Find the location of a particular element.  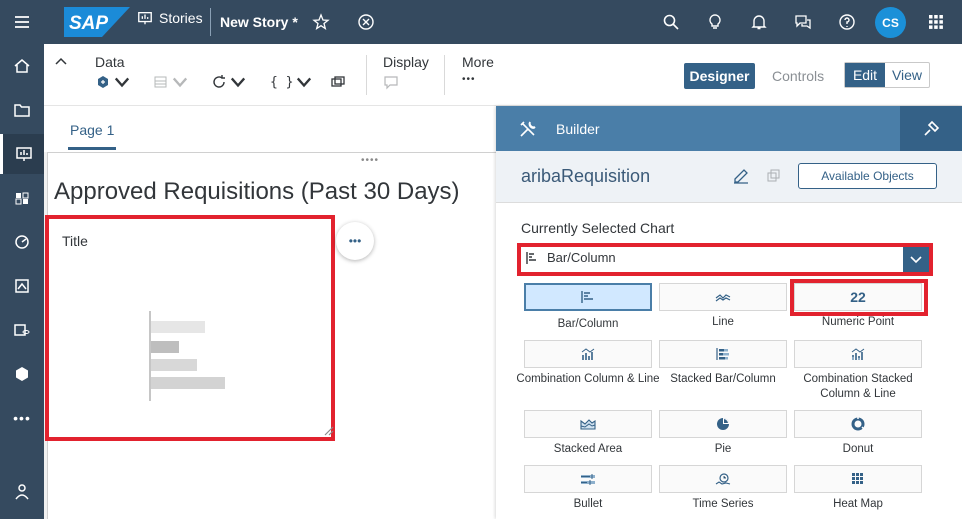

chart-type-stacked-area is located at coordinates (588, 424).